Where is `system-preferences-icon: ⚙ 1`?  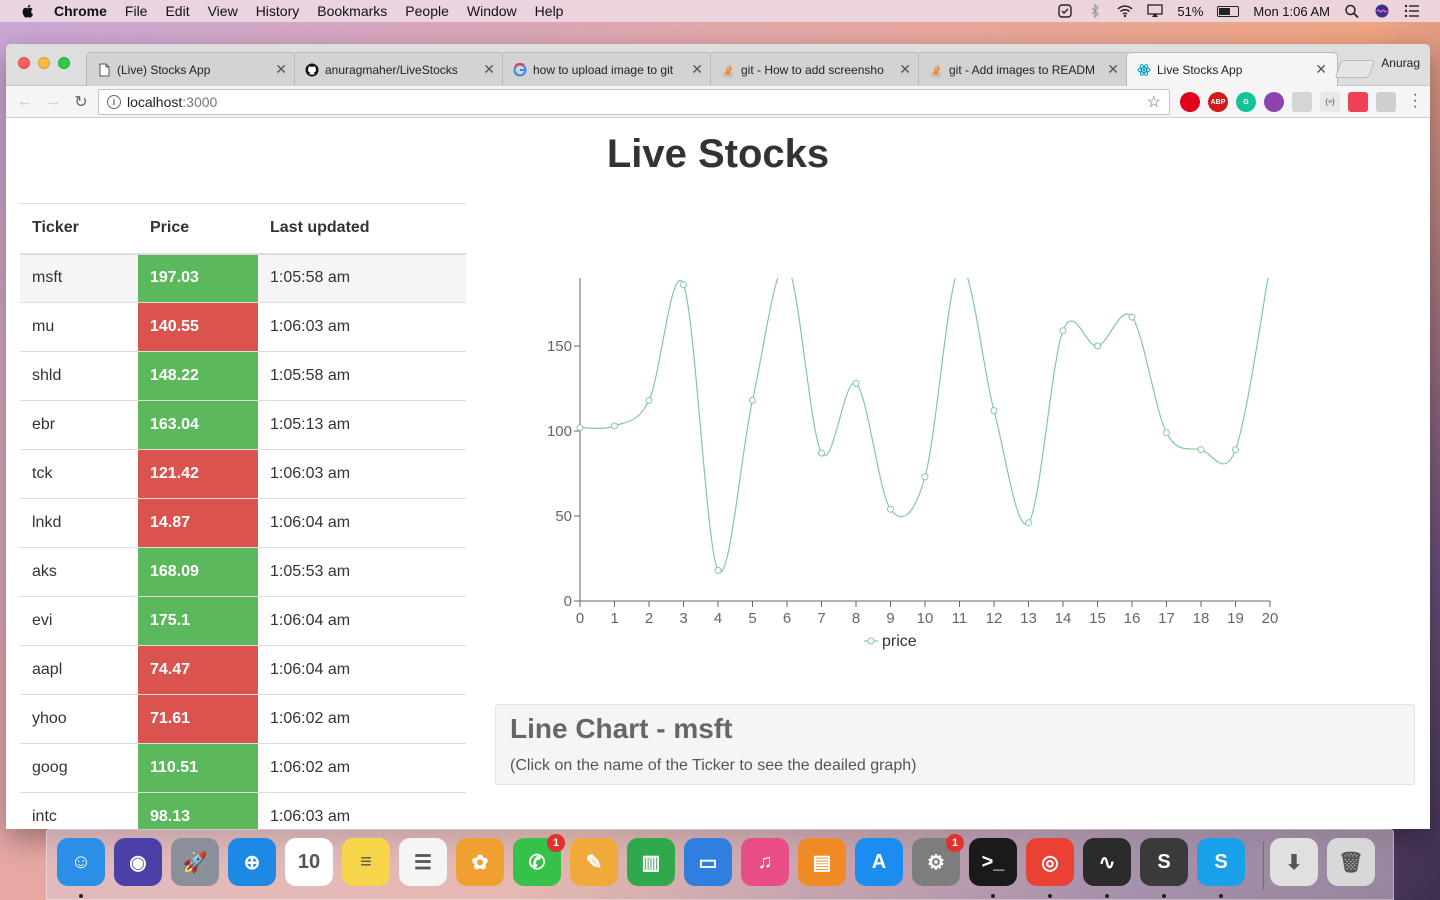 system-preferences-icon: ⚙ 1 is located at coordinates (938, 860).